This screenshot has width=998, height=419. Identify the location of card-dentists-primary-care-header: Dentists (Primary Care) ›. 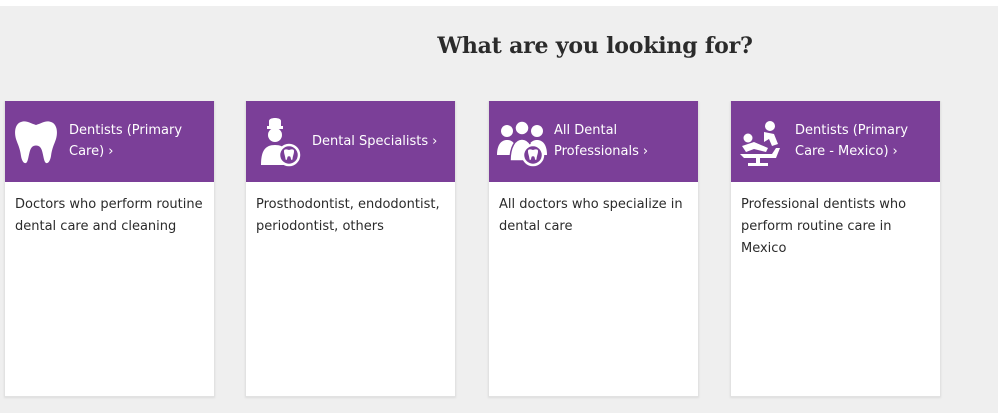
(109, 141).